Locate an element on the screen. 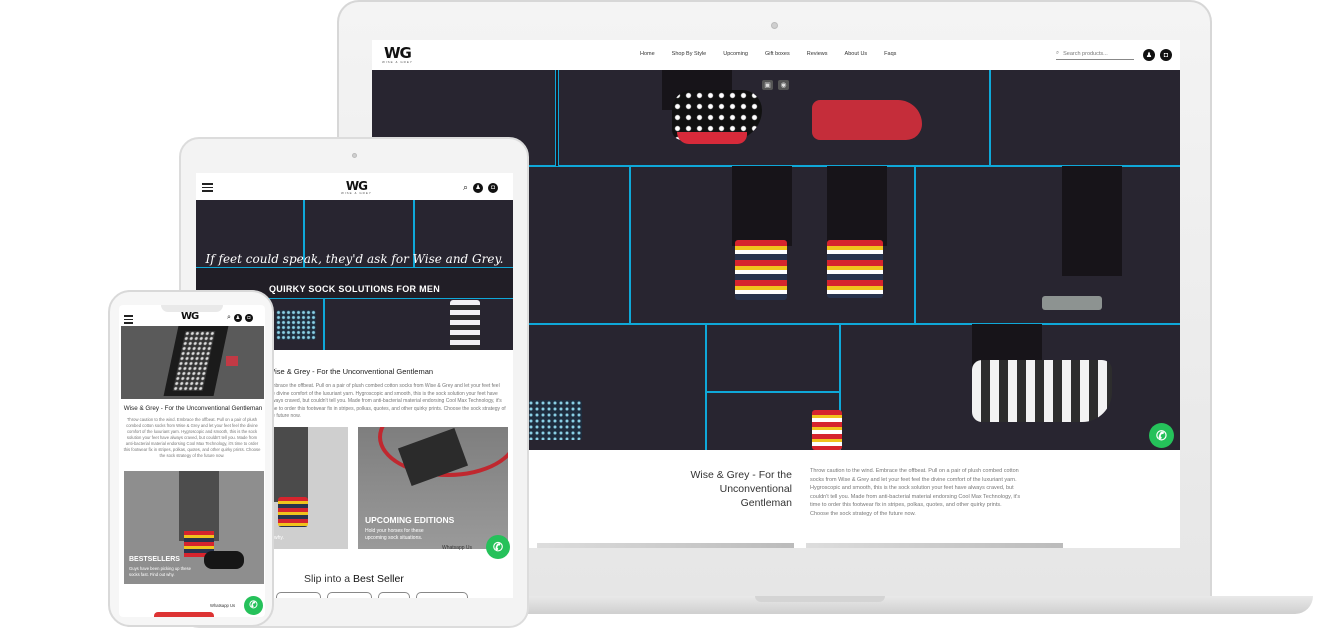  menu-item-shop-by-style: Shop By Style is located at coordinates (689, 54).